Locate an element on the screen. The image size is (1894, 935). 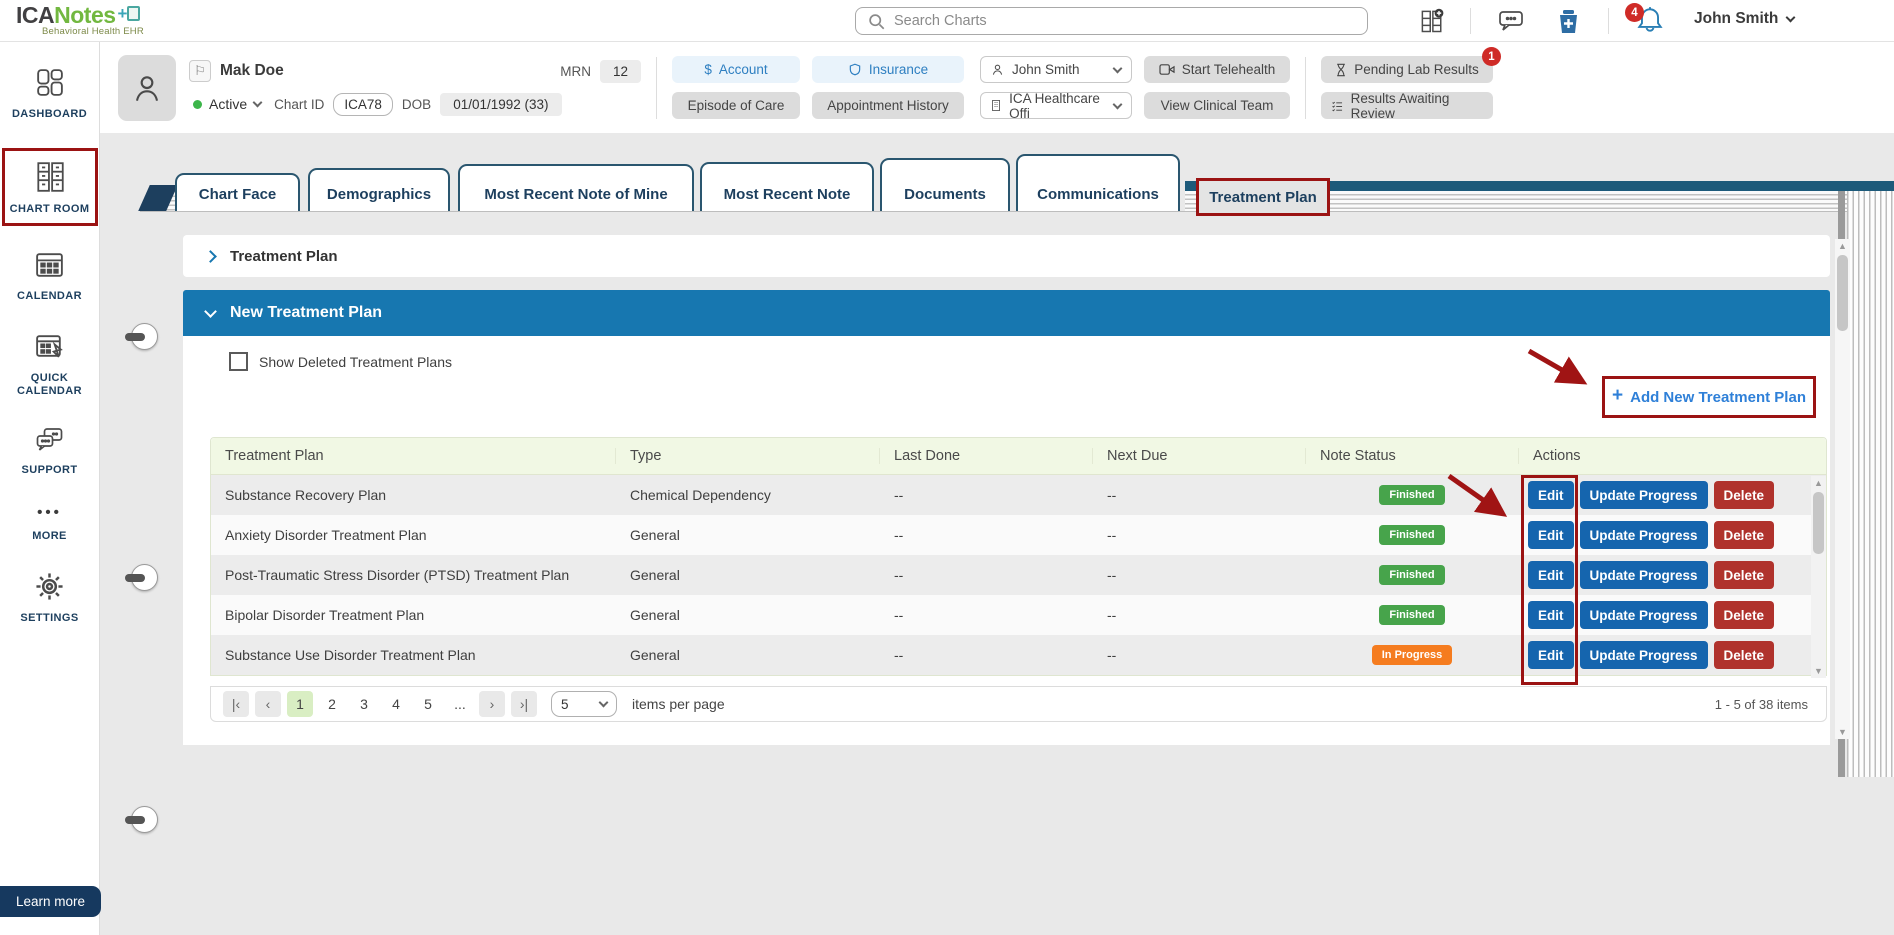
support-icon is located at coordinates (49, 439).